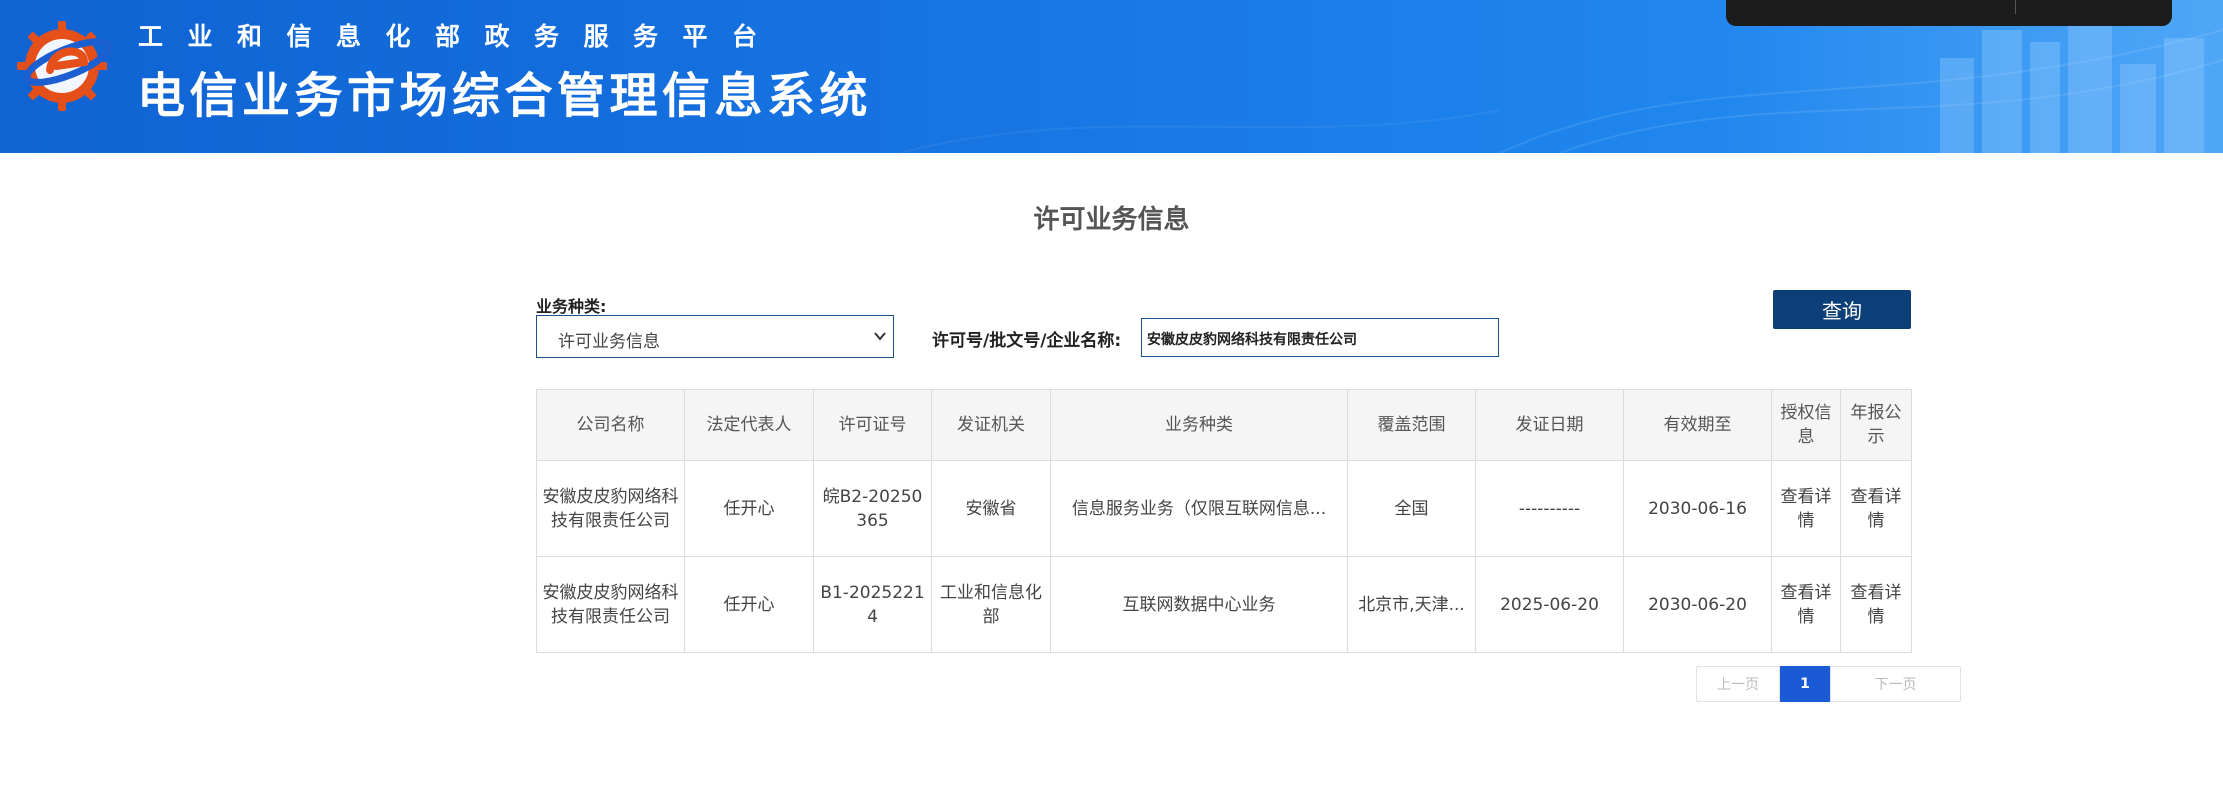  Describe the element at coordinates (1027, 341) in the screenshot. I see `search-label: 许可号/批文号/企业名称:` at that location.